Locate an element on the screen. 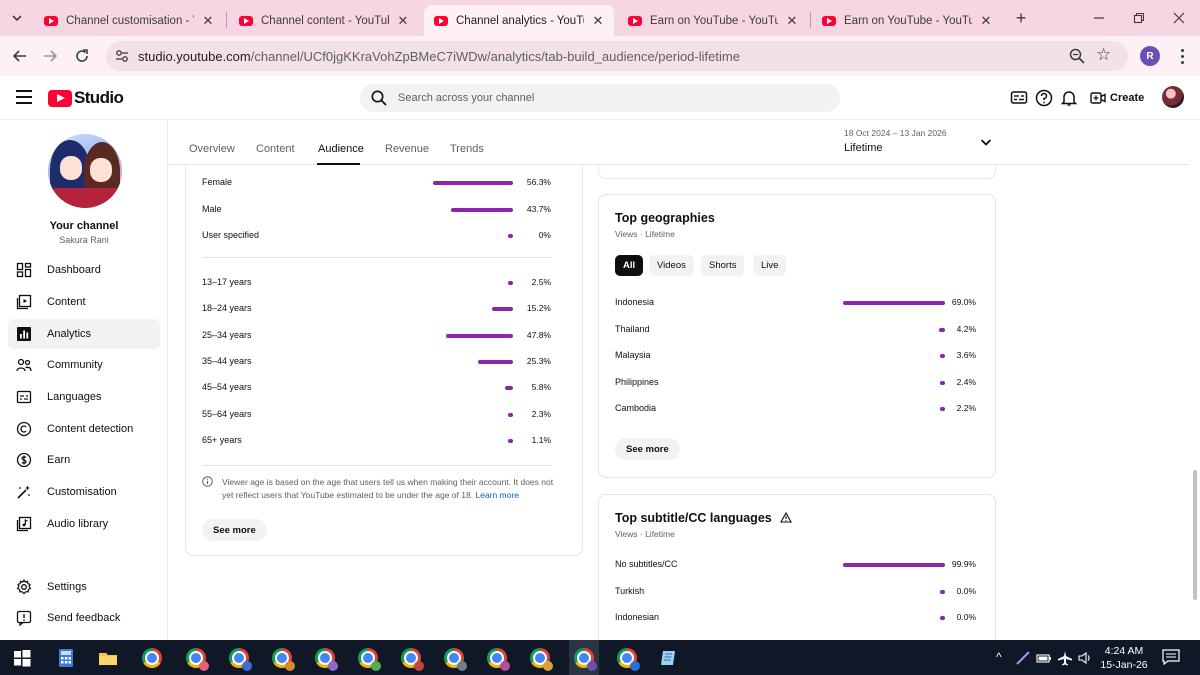  zoom-icon is located at coordinates (1077, 56).